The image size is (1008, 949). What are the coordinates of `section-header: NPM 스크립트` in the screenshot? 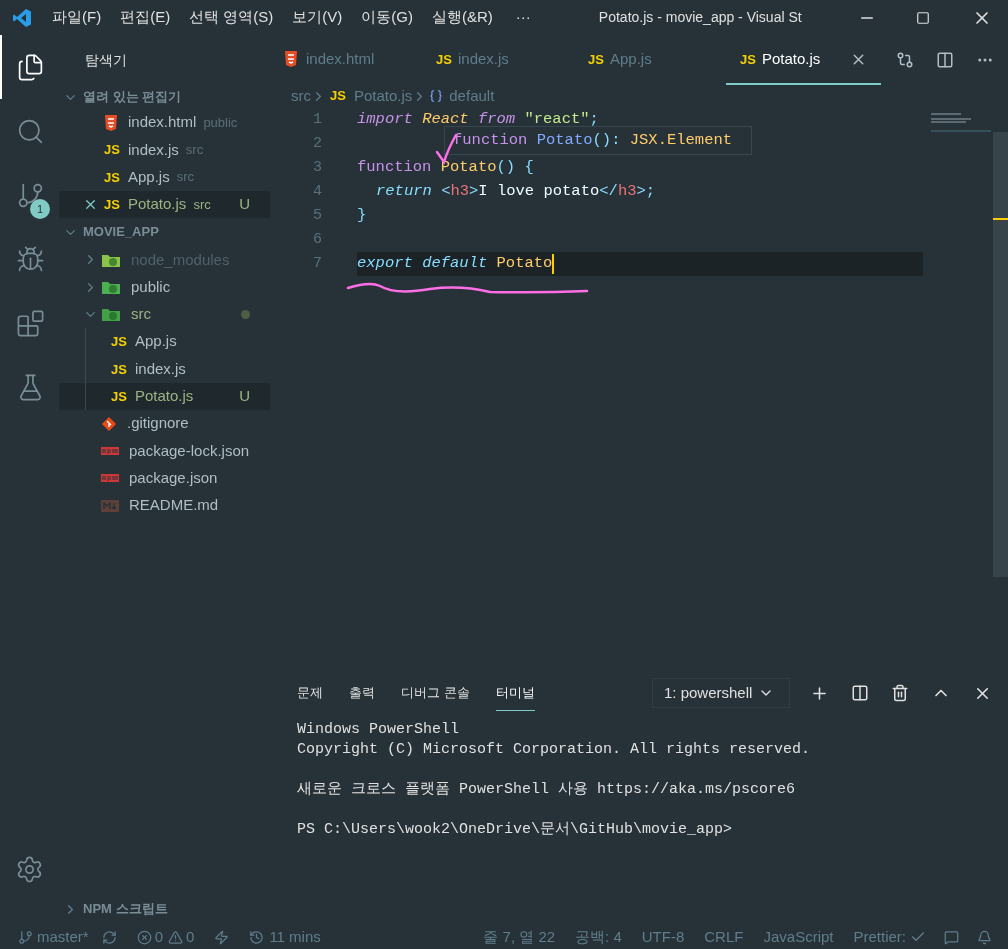 It's located at (164, 909).